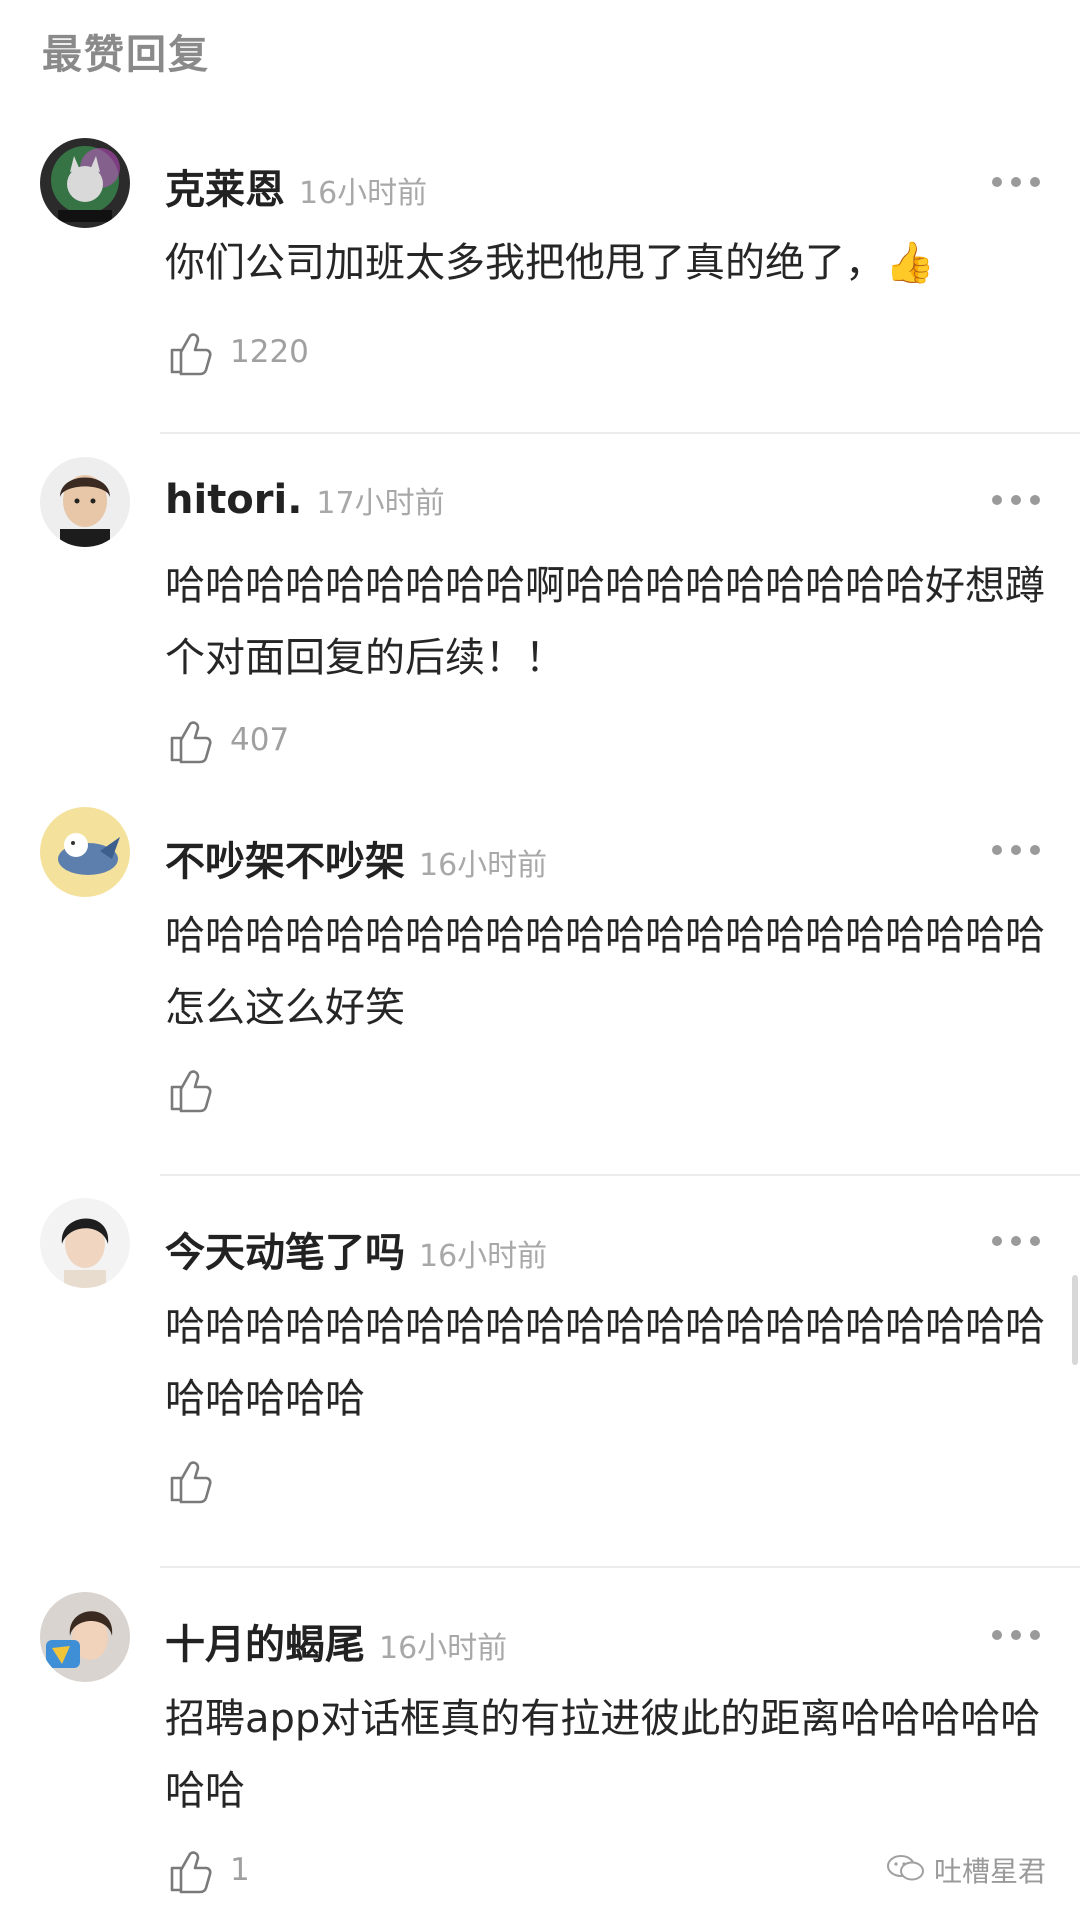 The image size is (1080, 1908). I want to click on username-text: 今天动笔了吗, so click(285, 1253).